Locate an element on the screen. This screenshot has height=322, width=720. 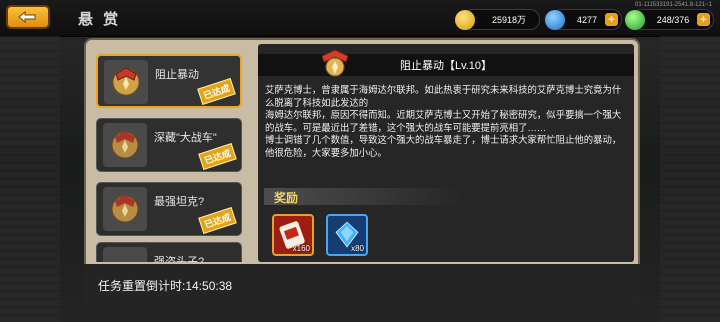
task-item: 深藏"大战车" 已达成 is located at coordinates (169, 145).